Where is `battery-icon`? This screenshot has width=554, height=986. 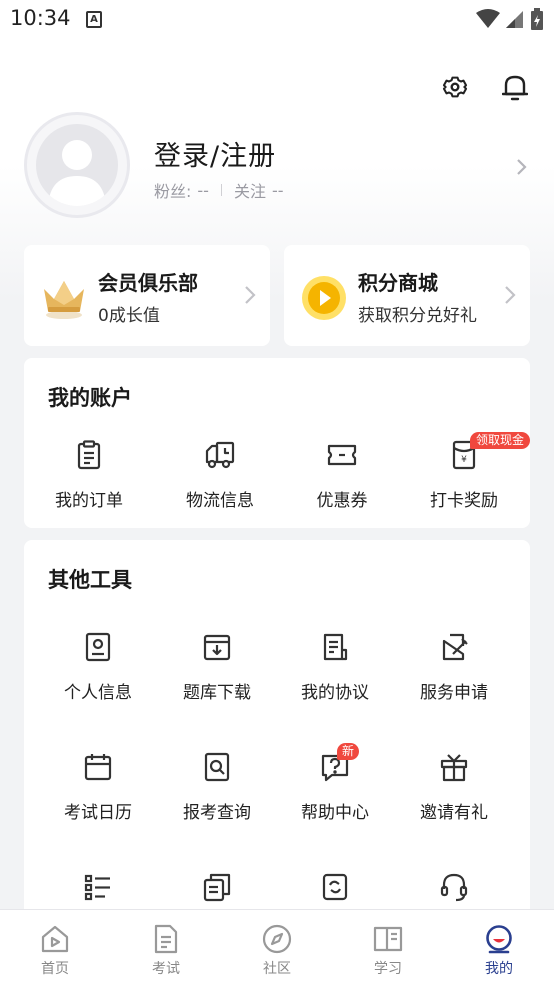
battery-icon is located at coordinates (537, 19).